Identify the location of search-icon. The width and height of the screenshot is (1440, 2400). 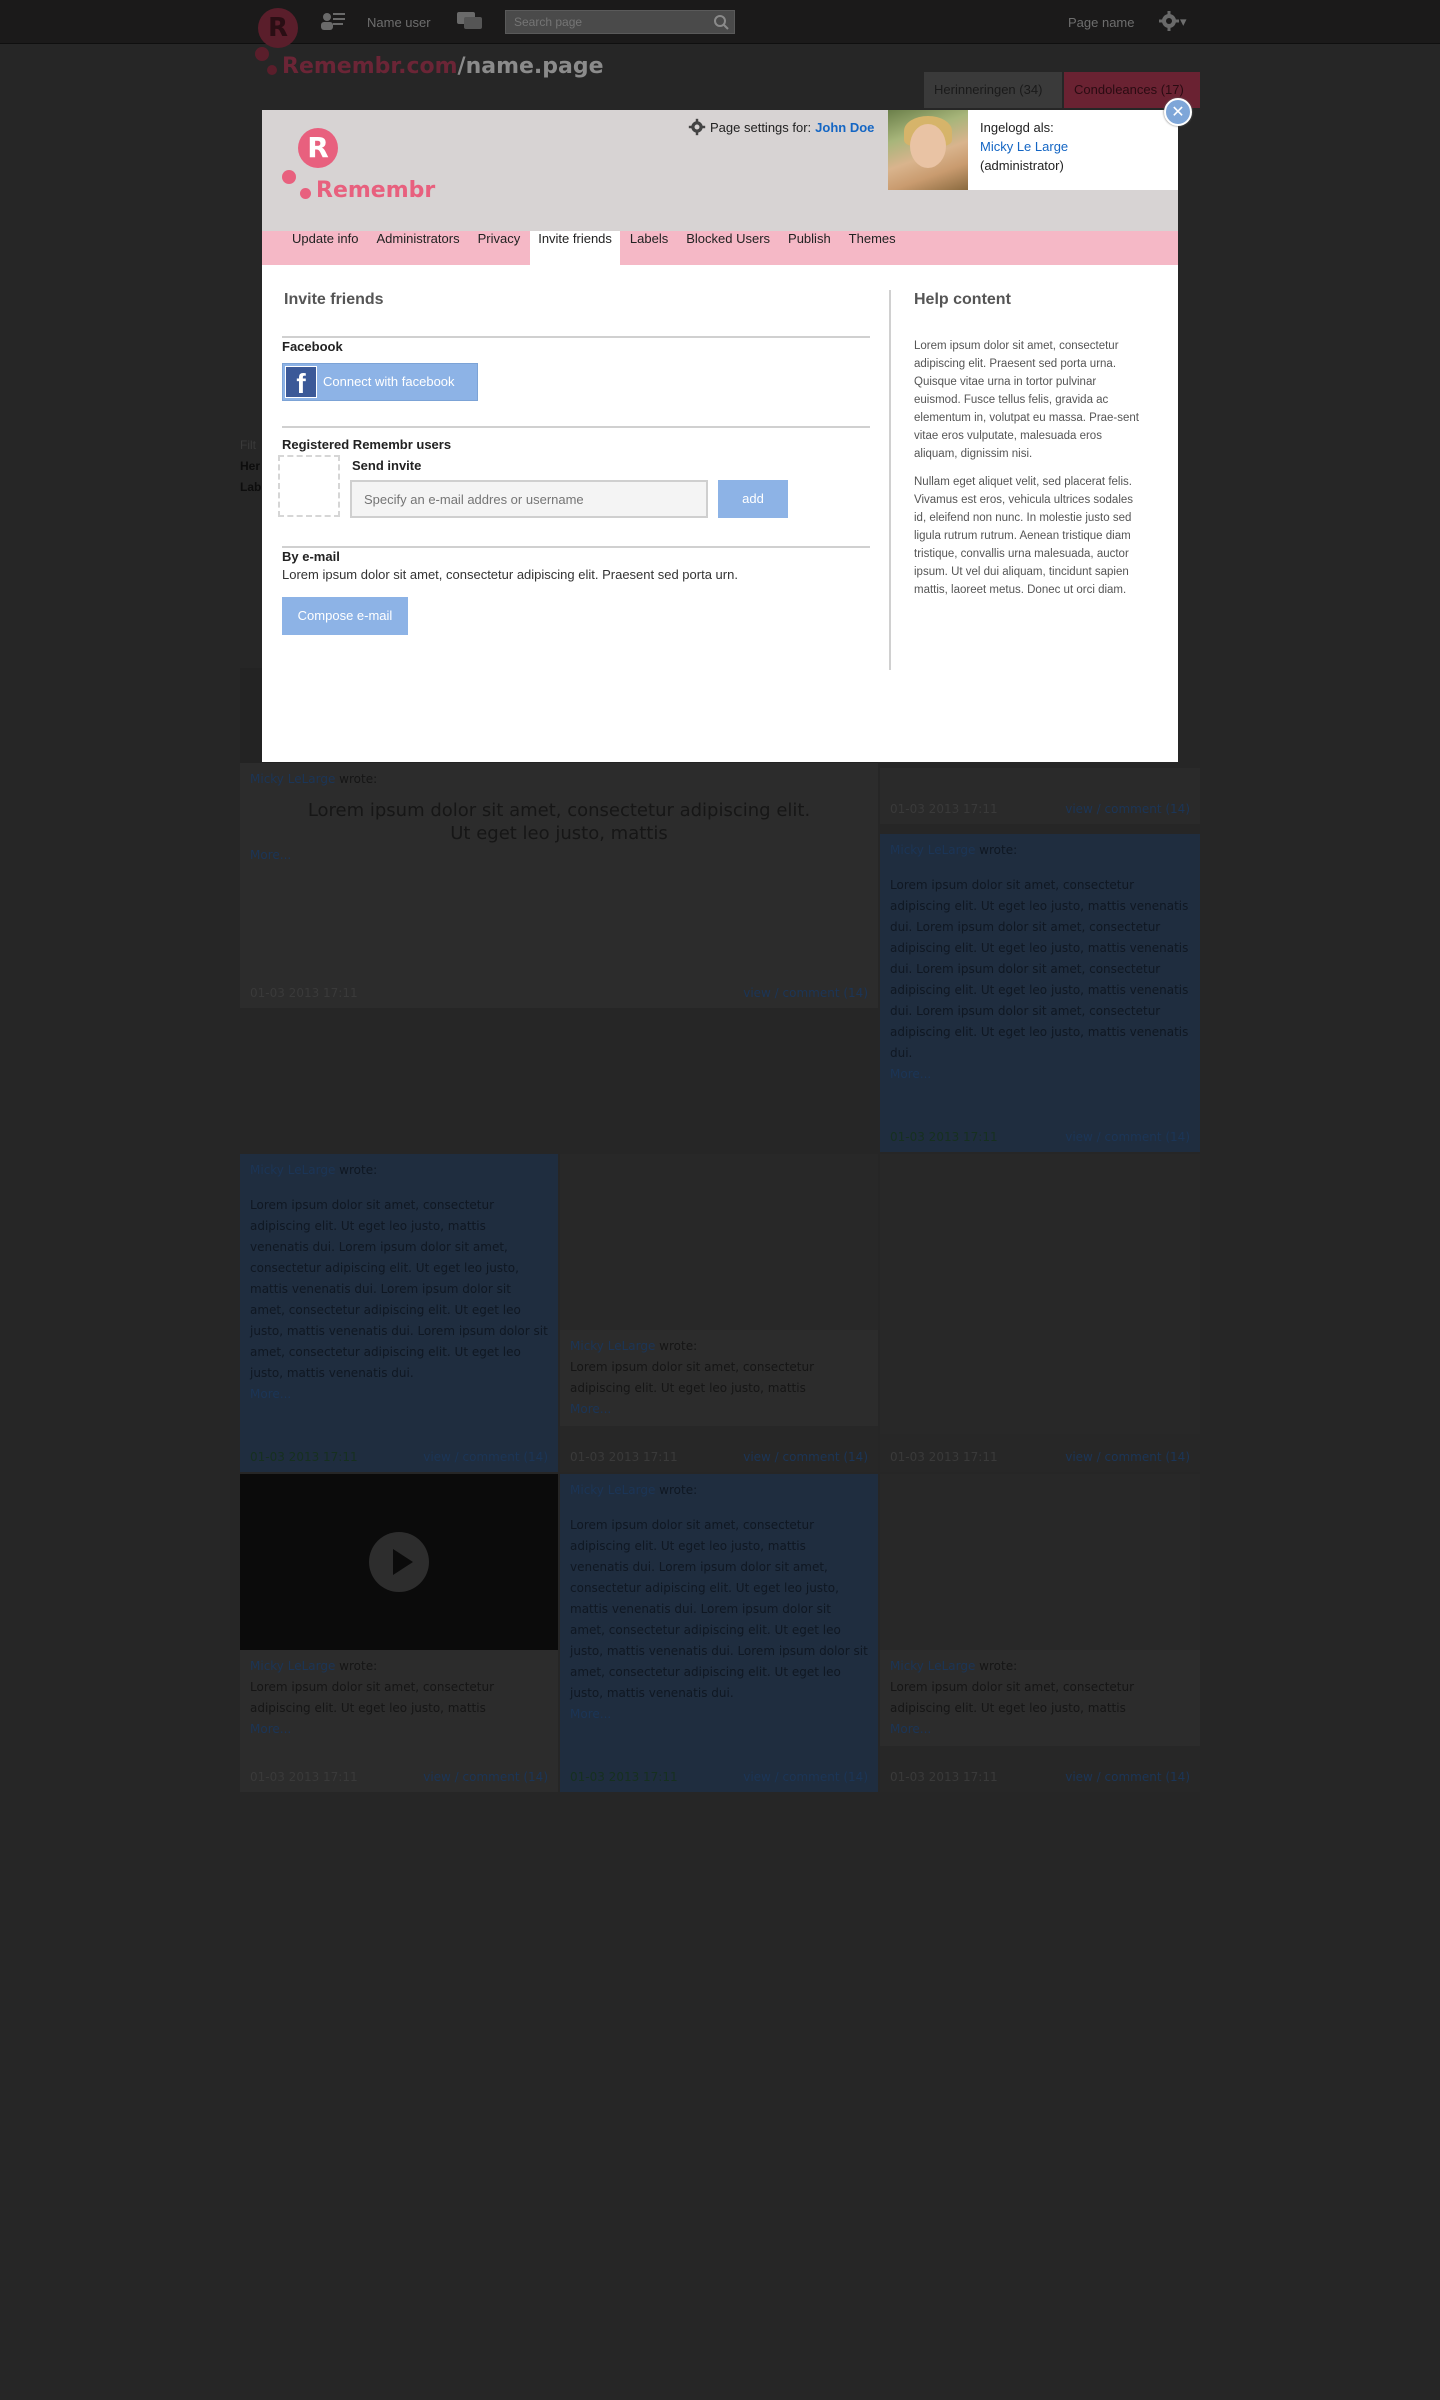
(721, 22).